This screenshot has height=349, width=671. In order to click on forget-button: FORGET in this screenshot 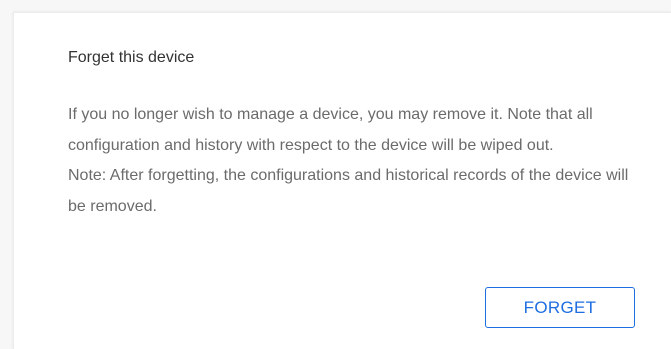, I will do `click(560, 307)`.